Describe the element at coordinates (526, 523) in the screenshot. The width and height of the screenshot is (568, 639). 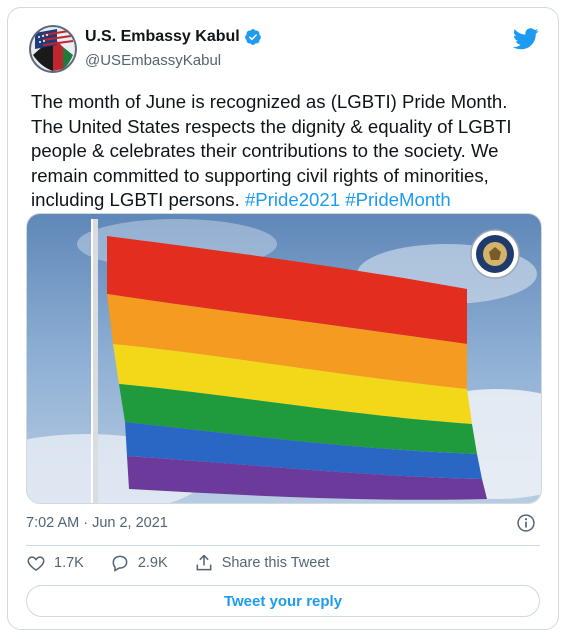
I see `info-icon` at that location.